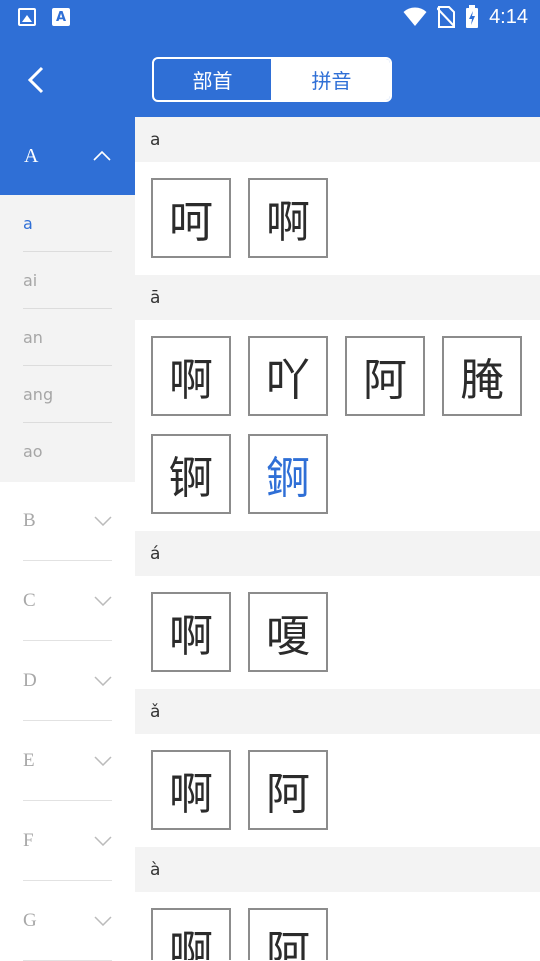 The width and height of the screenshot is (540, 961). Describe the element at coordinates (67, 451) in the screenshot. I see `sidebar-sub-item-ao: ao` at that location.